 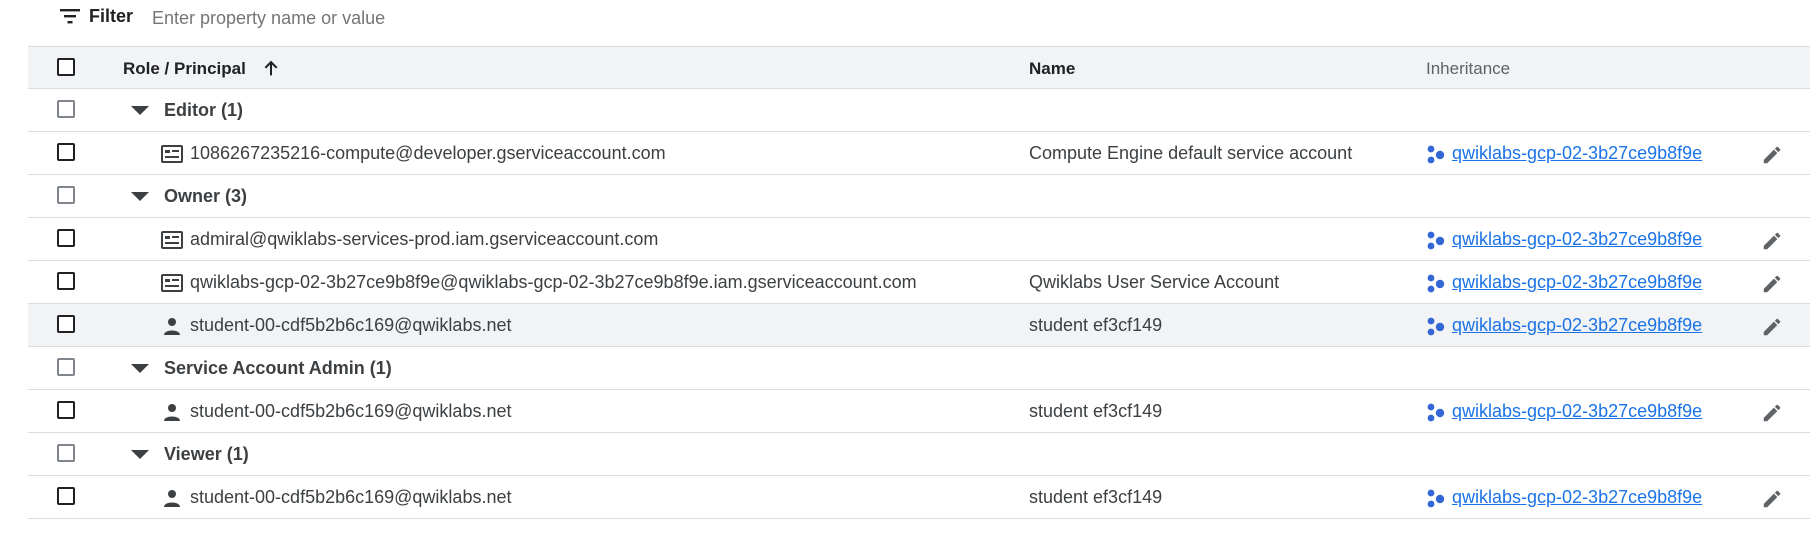 What do you see at coordinates (1468, 68) in the screenshot?
I see `column-header-inheritance: Inheritance` at bounding box center [1468, 68].